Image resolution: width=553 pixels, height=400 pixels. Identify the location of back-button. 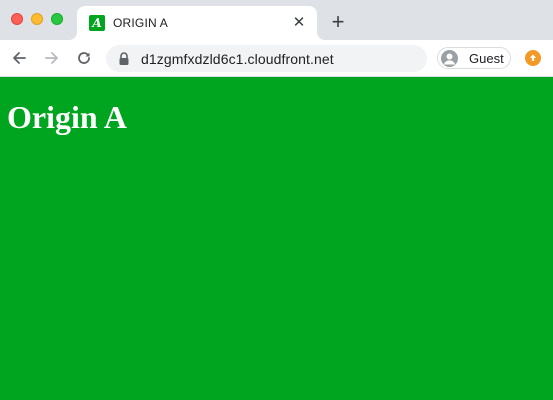
(19, 58).